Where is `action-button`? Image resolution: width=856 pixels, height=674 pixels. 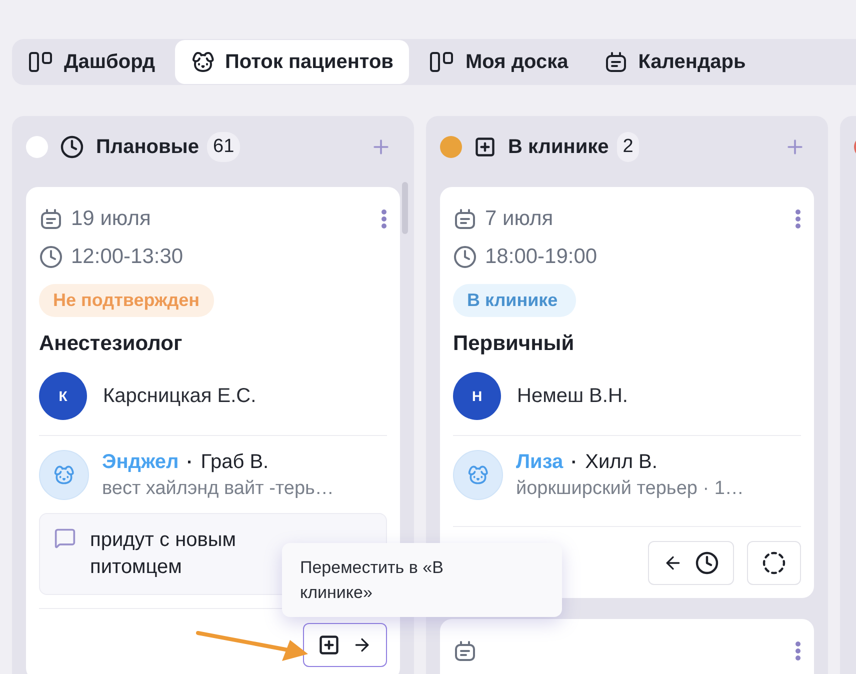 action-button is located at coordinates (345, 645).